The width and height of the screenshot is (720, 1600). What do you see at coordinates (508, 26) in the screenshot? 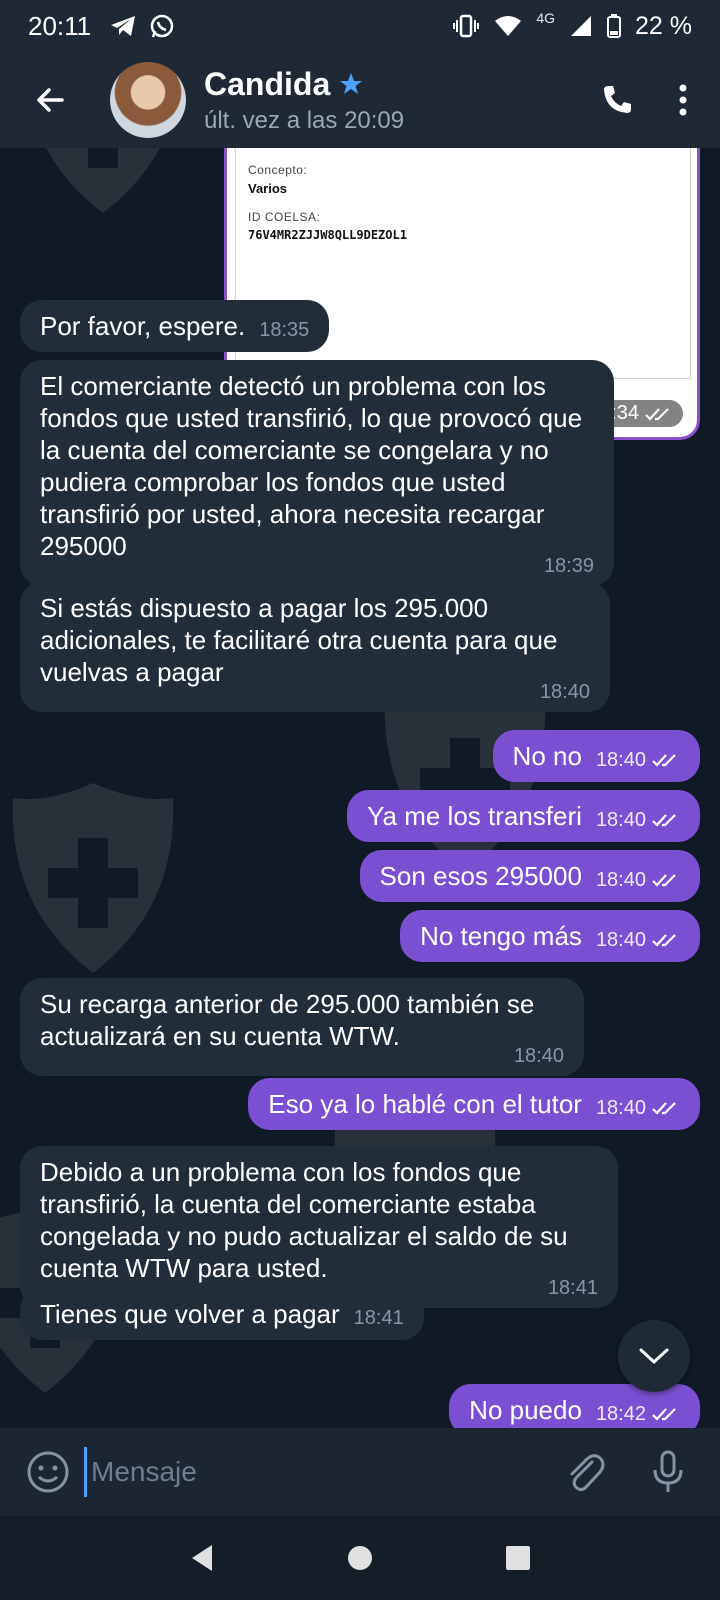
I see `wifi-icon` at bounding box center [508, 26].